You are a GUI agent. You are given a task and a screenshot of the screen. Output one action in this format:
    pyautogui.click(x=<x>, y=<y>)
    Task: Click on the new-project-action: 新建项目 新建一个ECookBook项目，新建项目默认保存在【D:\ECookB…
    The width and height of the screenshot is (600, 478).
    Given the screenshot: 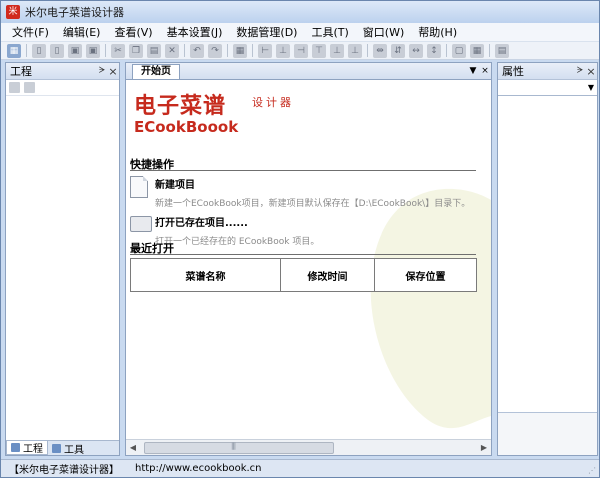 What is the action you would take?
    pyautogui.click(x=300, y=192)
    